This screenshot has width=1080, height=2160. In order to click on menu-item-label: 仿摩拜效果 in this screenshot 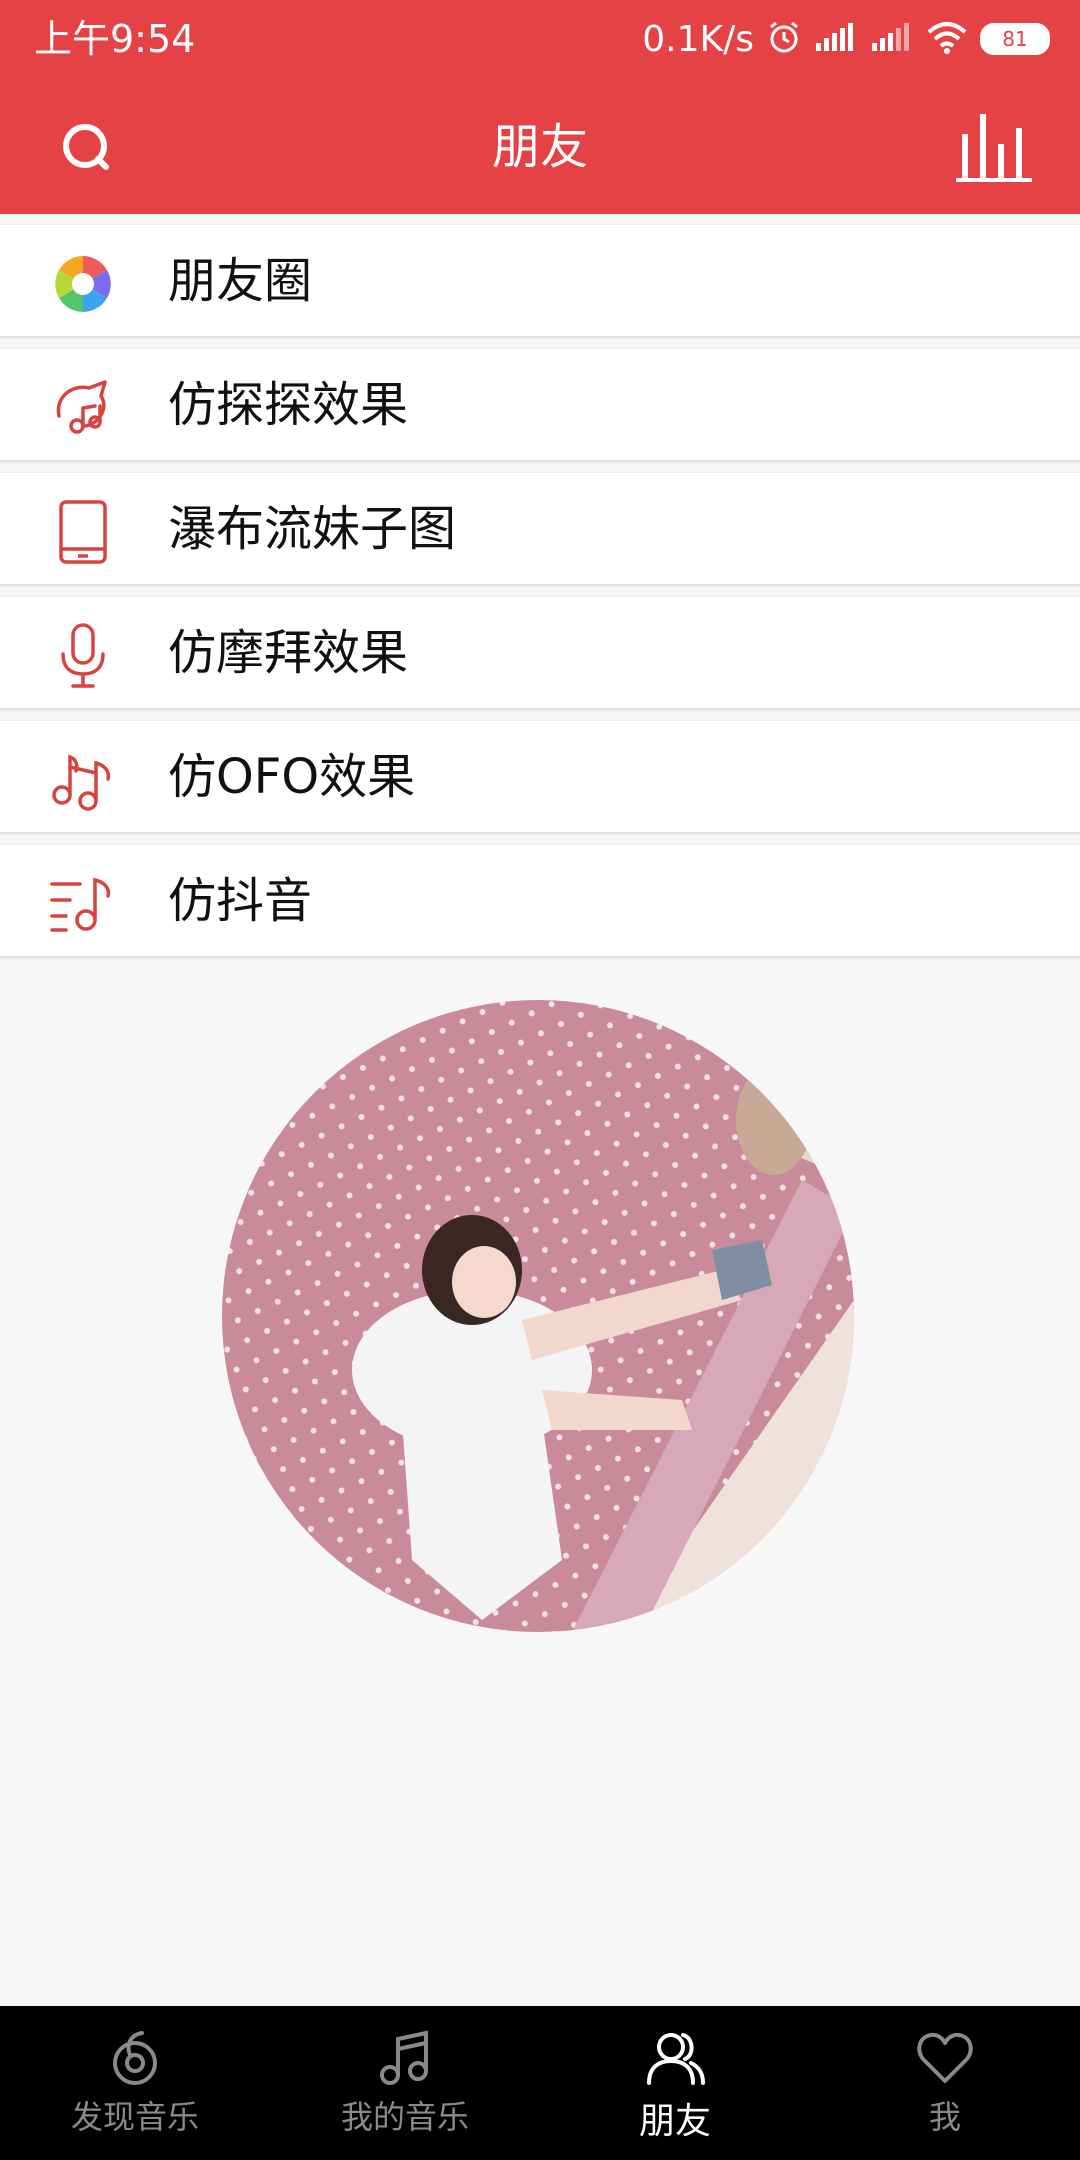, I will do `click(288, 653)`.